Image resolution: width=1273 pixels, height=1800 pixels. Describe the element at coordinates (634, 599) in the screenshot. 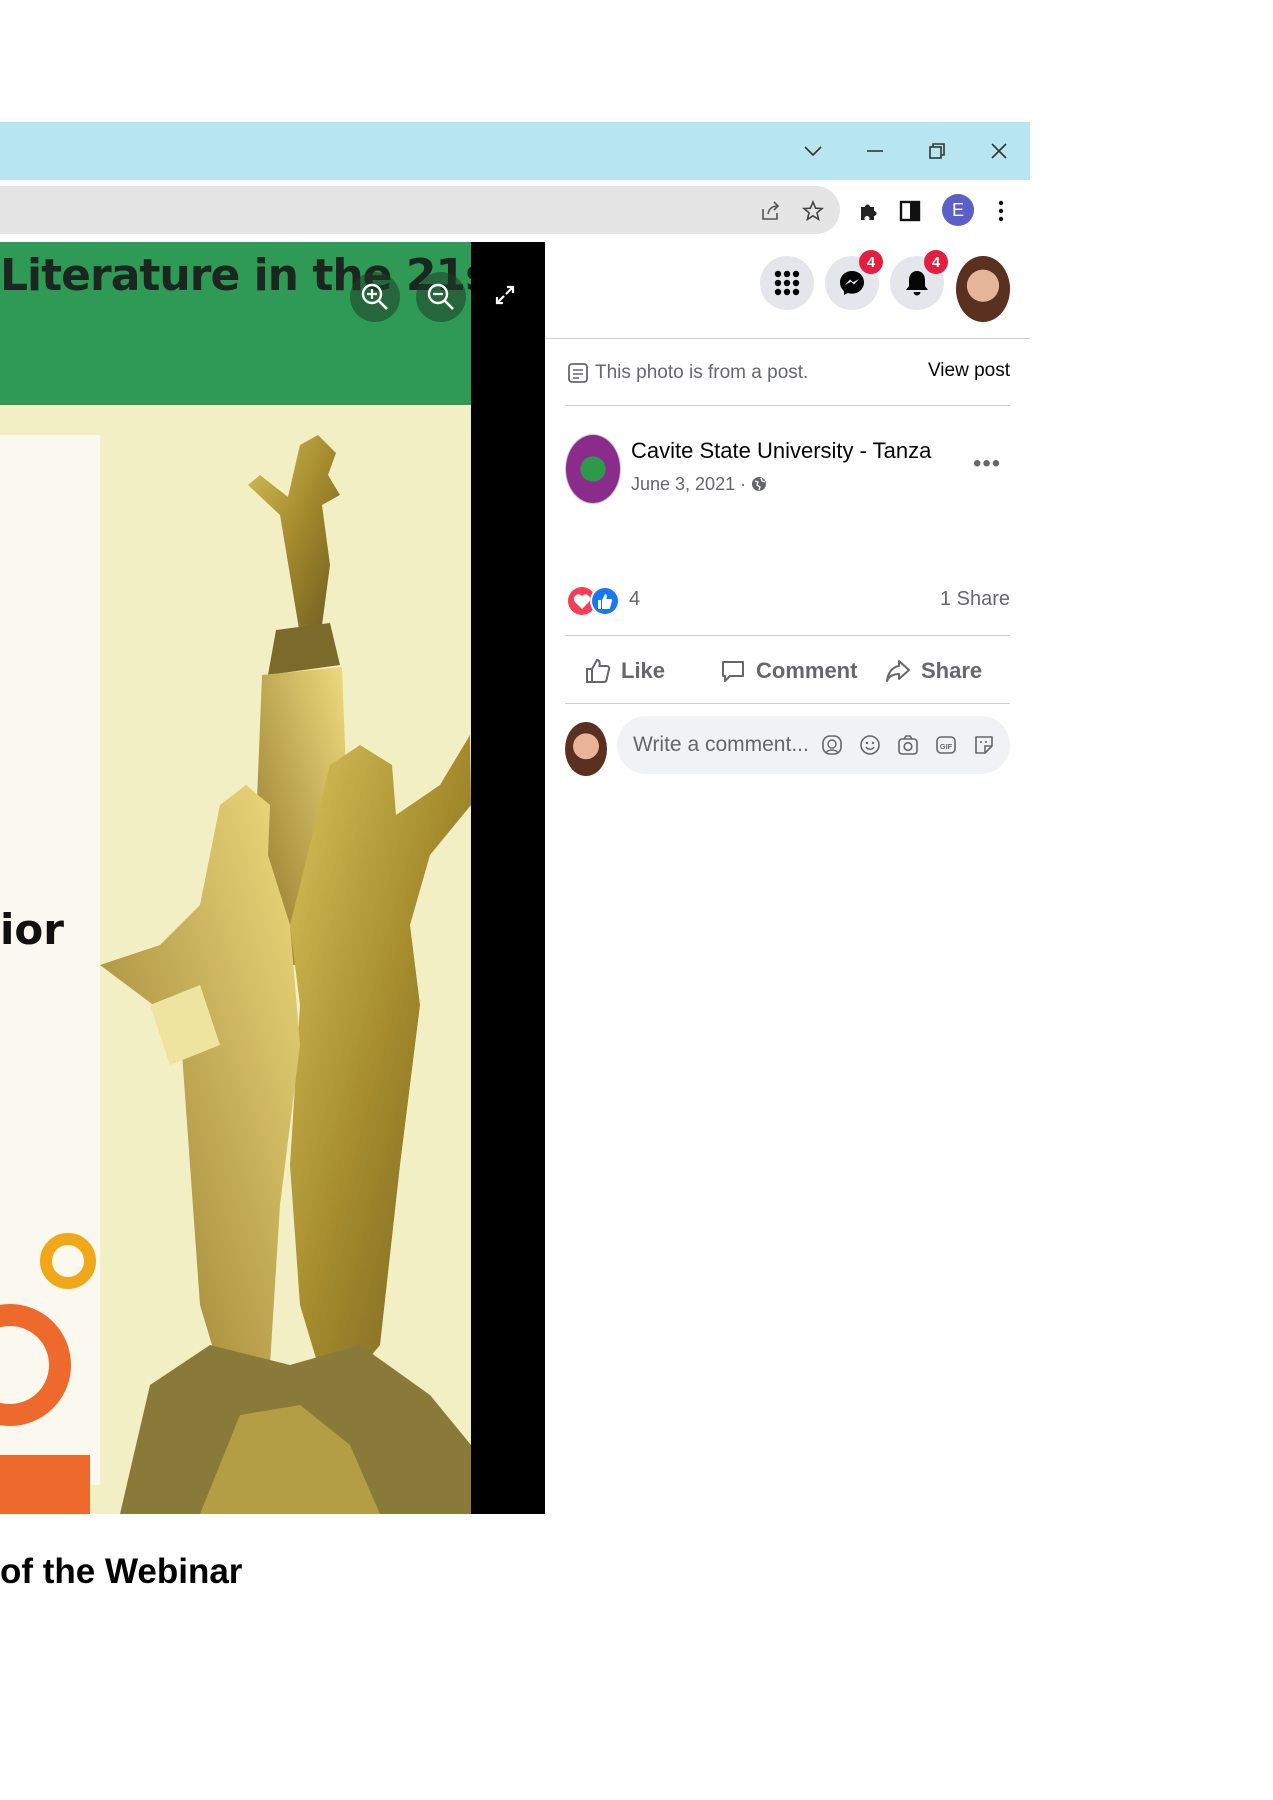

I see `reaction-count: 4` at that location.